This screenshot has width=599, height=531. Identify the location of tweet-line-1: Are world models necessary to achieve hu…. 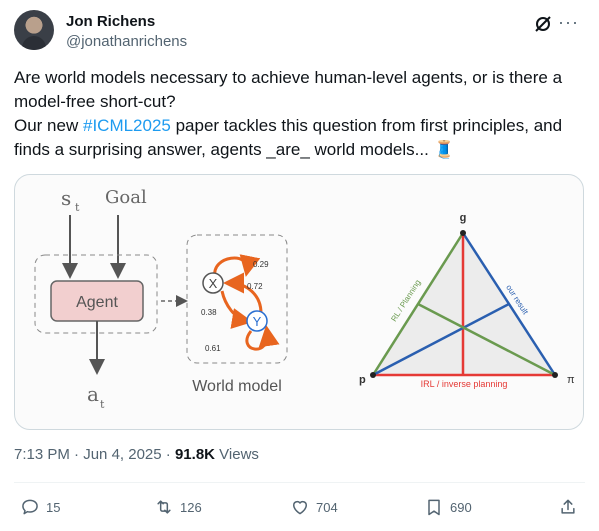
(288, 89).